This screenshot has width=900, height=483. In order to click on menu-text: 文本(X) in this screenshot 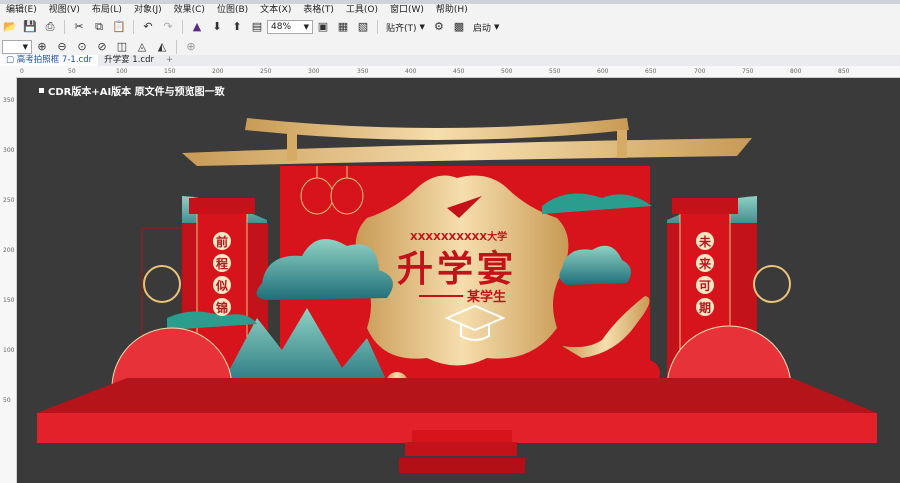, I will do `click(275, 10)`.